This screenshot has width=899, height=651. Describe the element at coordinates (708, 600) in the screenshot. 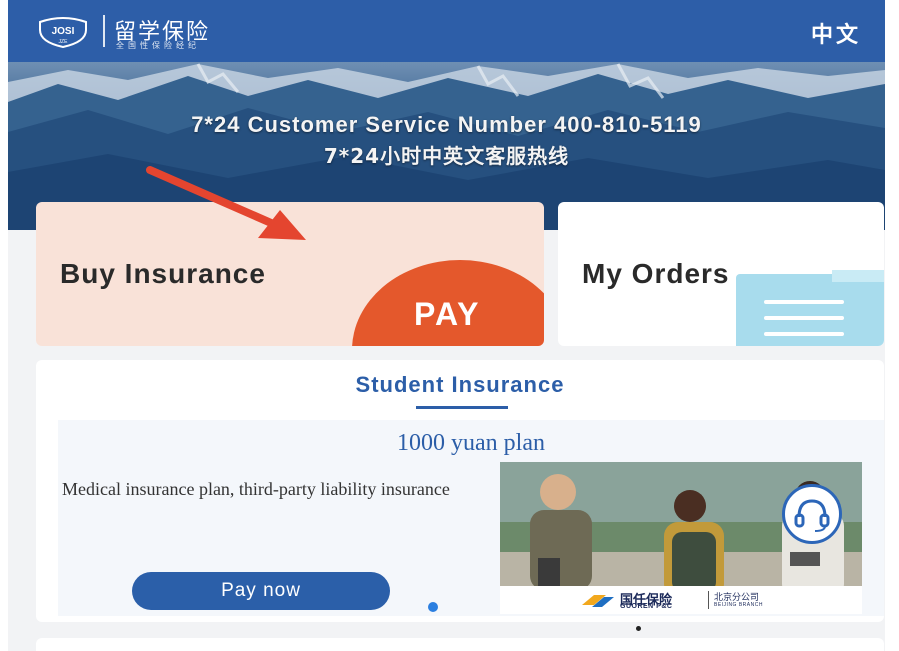

I see `partner-divider` at that location.